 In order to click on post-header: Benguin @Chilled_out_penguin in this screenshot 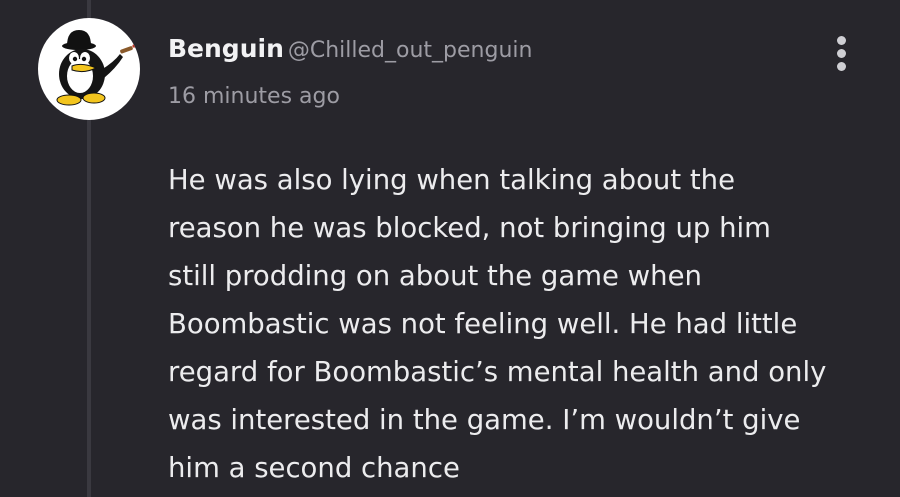, I will do `click(350, 48)`.